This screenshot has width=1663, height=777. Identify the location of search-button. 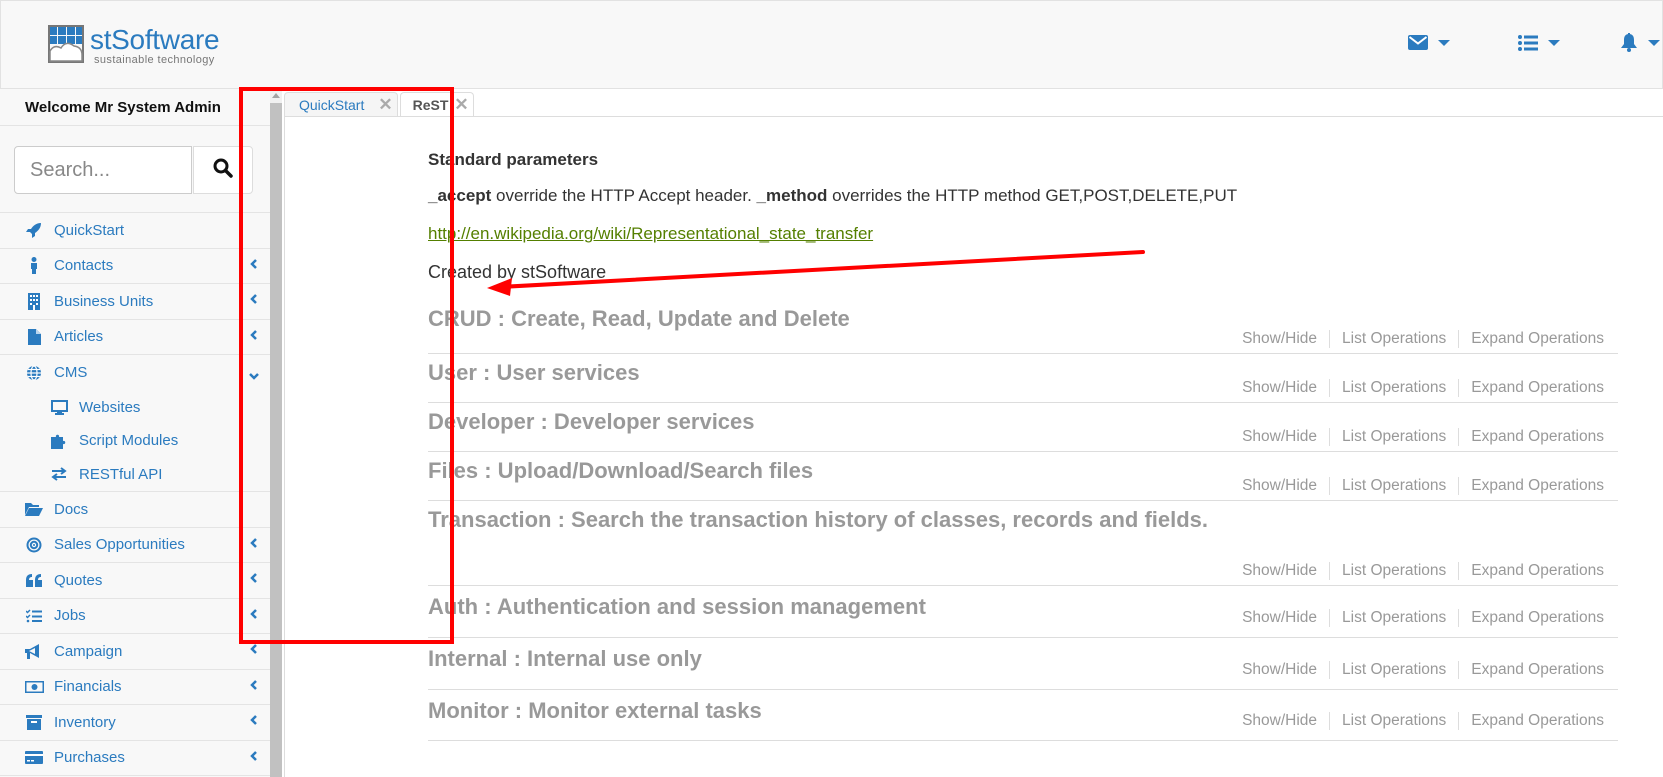
(223, 170).